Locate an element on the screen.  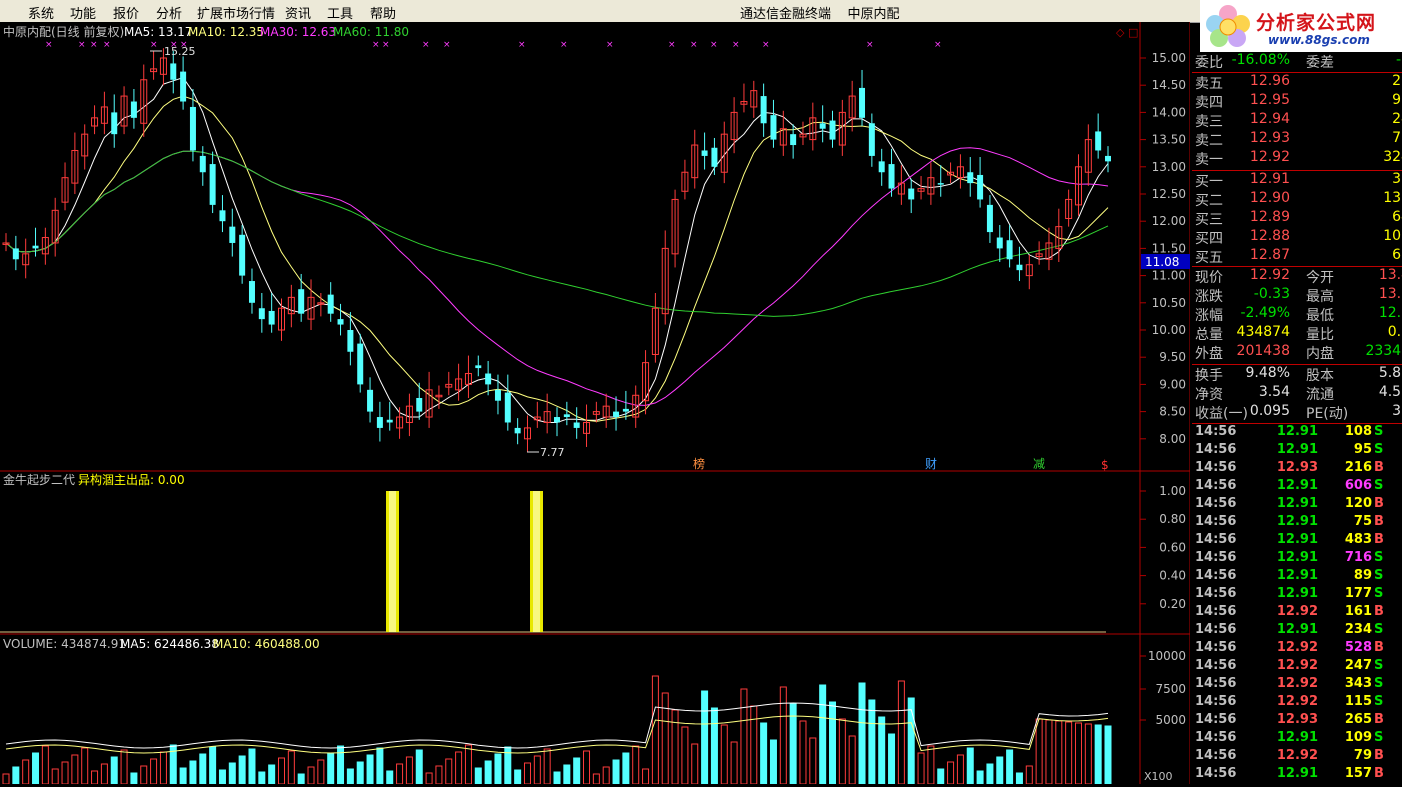
tick-row: 14:56 12.92 79 B is located at coordinates (1289, 755).